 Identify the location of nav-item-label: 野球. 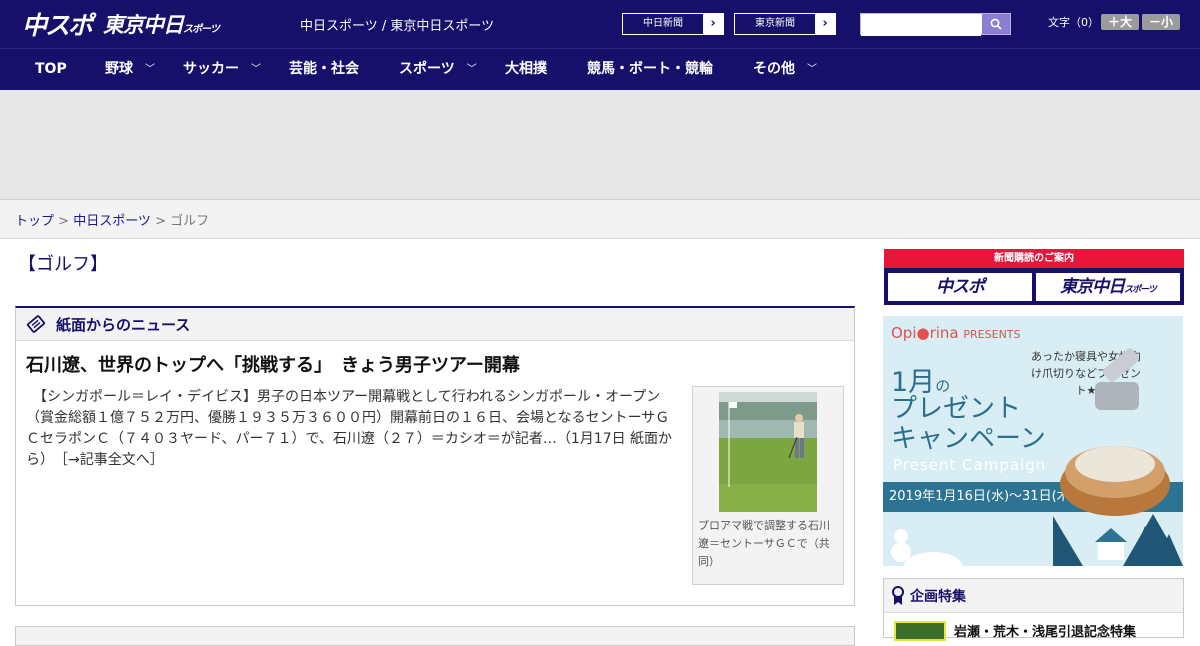
(119, 69).